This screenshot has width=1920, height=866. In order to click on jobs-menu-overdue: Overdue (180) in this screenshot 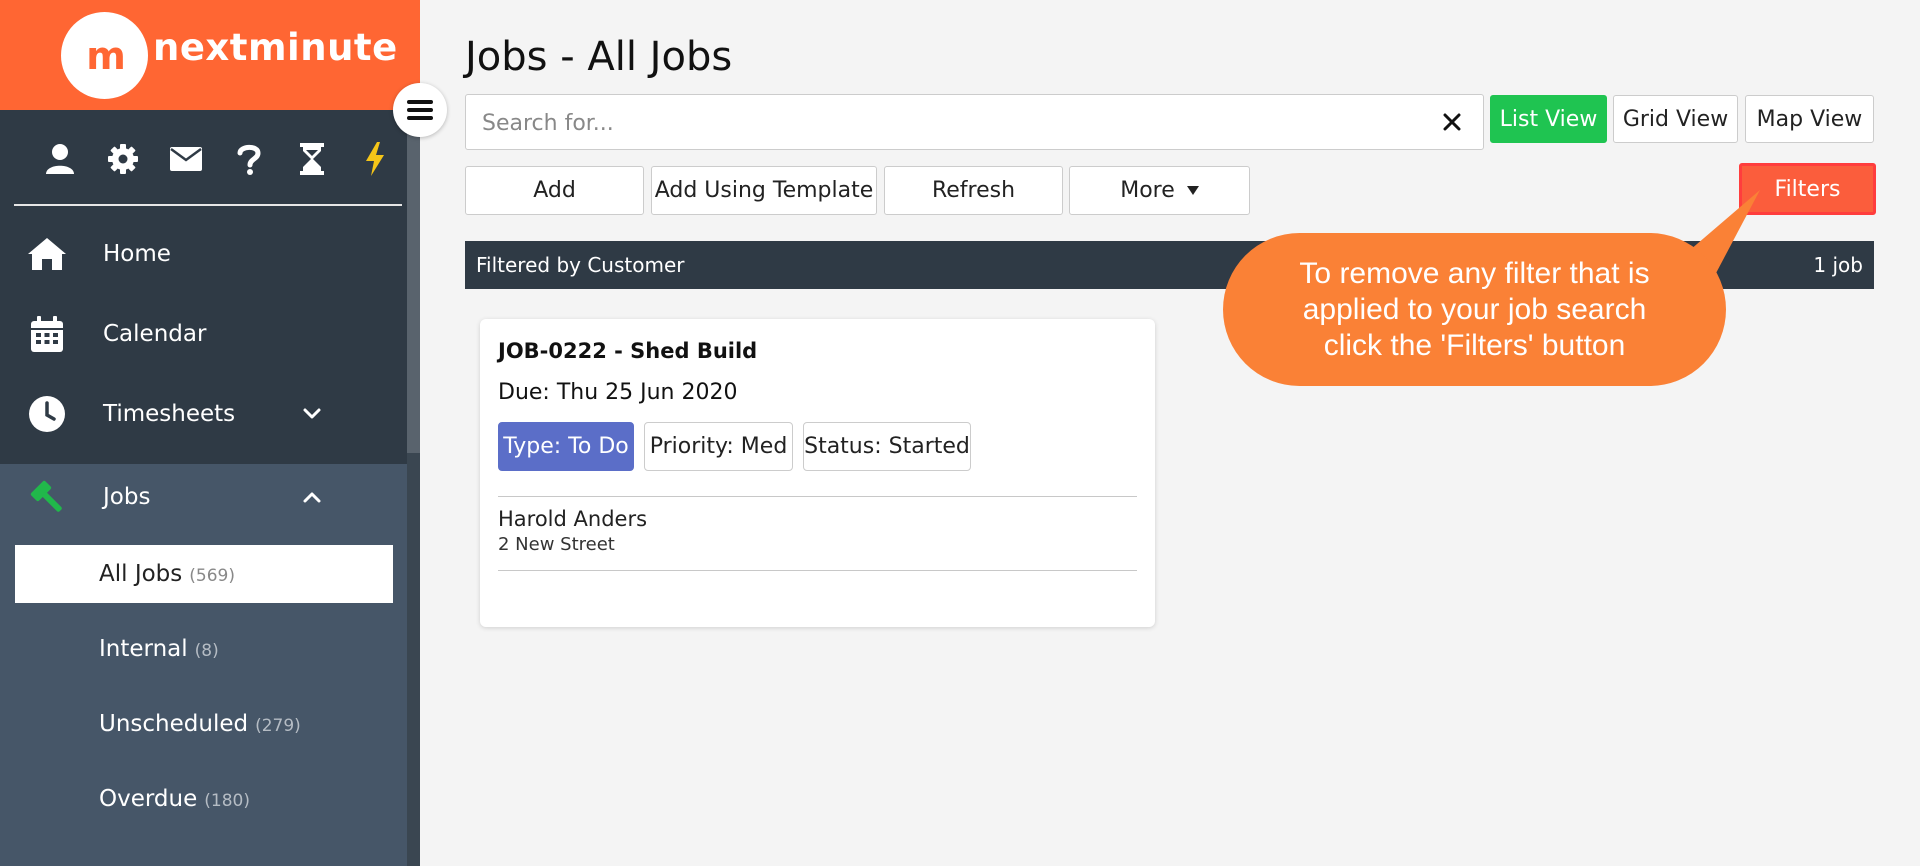, I will do `click(204, 799)`.